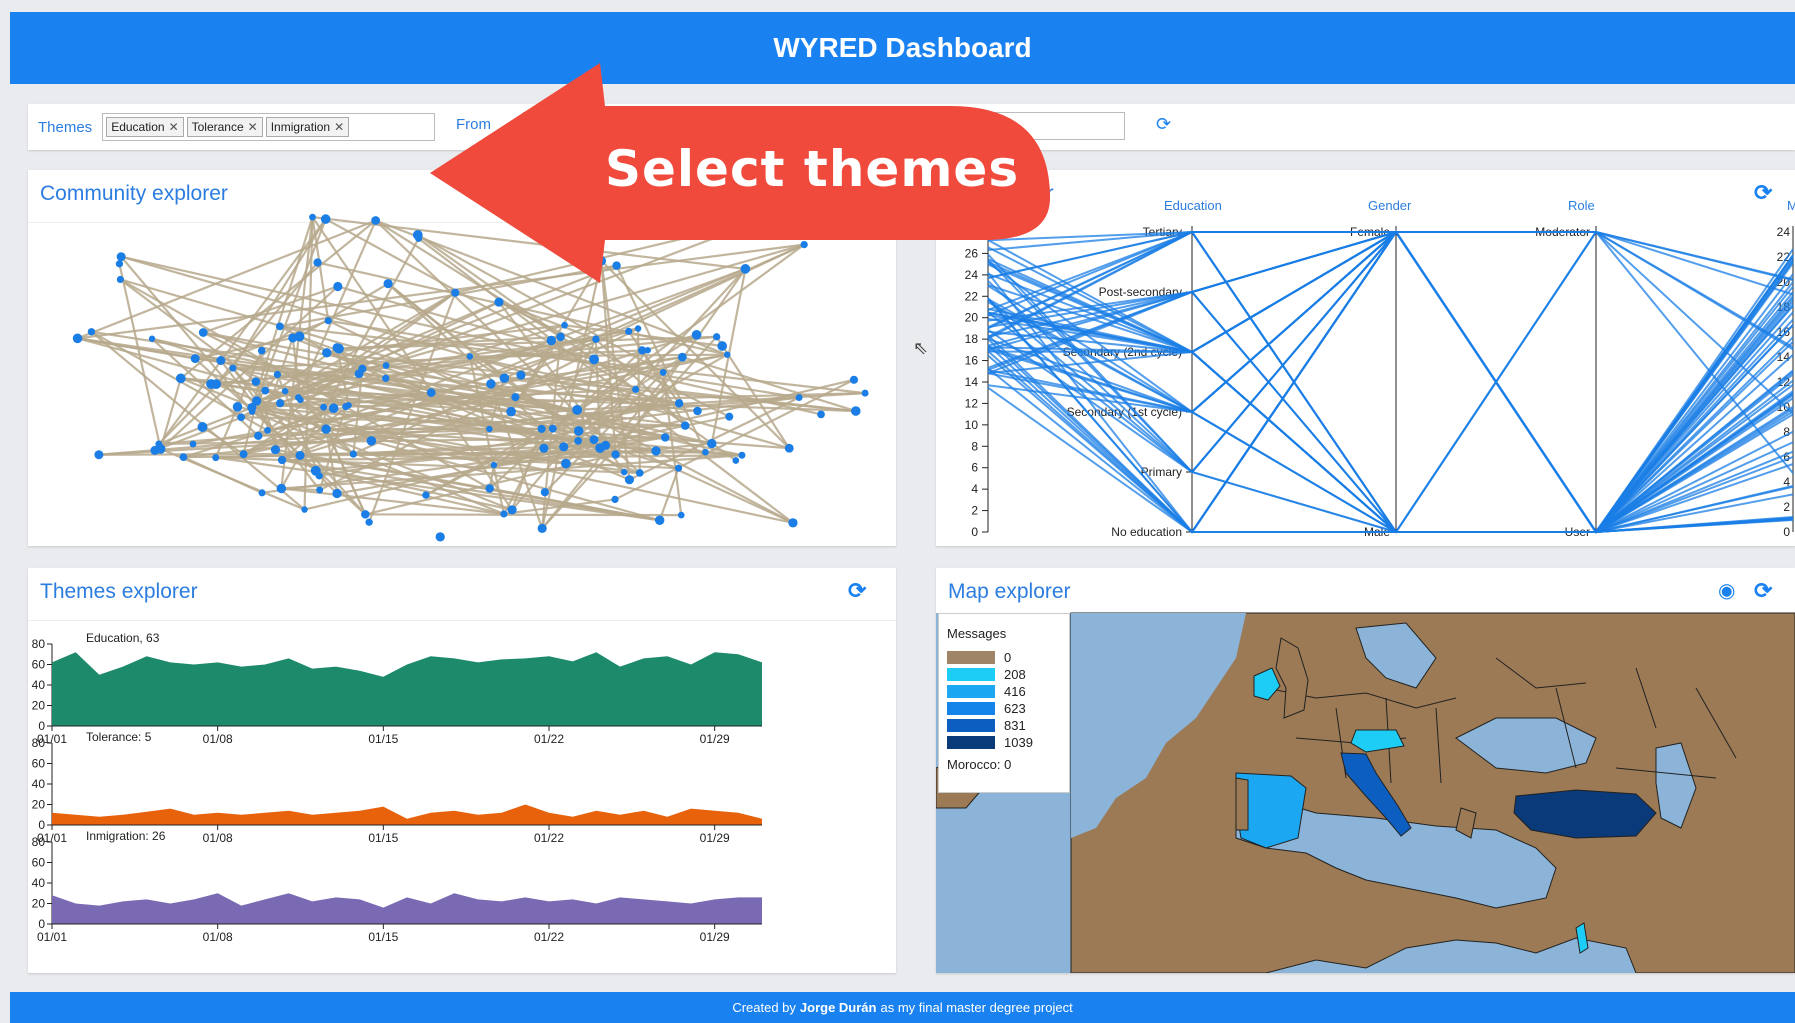 This screenshot has width=1795, height=1023. I want to click on theme-chip: Inmigration ✕, so click(307, 127).